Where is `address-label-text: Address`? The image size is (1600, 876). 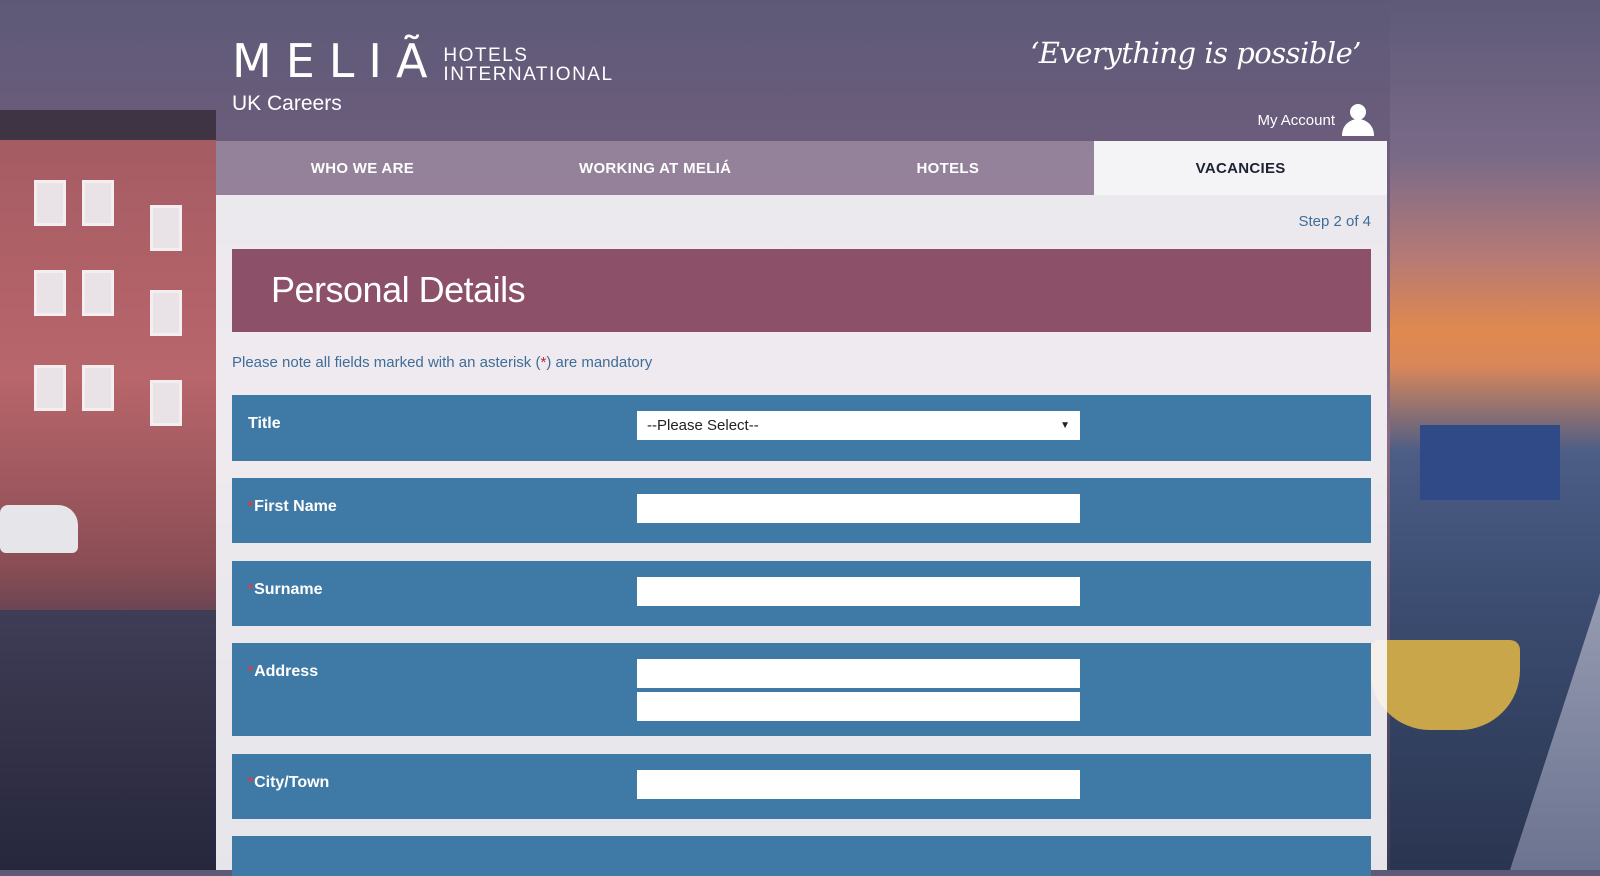 address-label-text: Address is located at coordinates (286, 671).